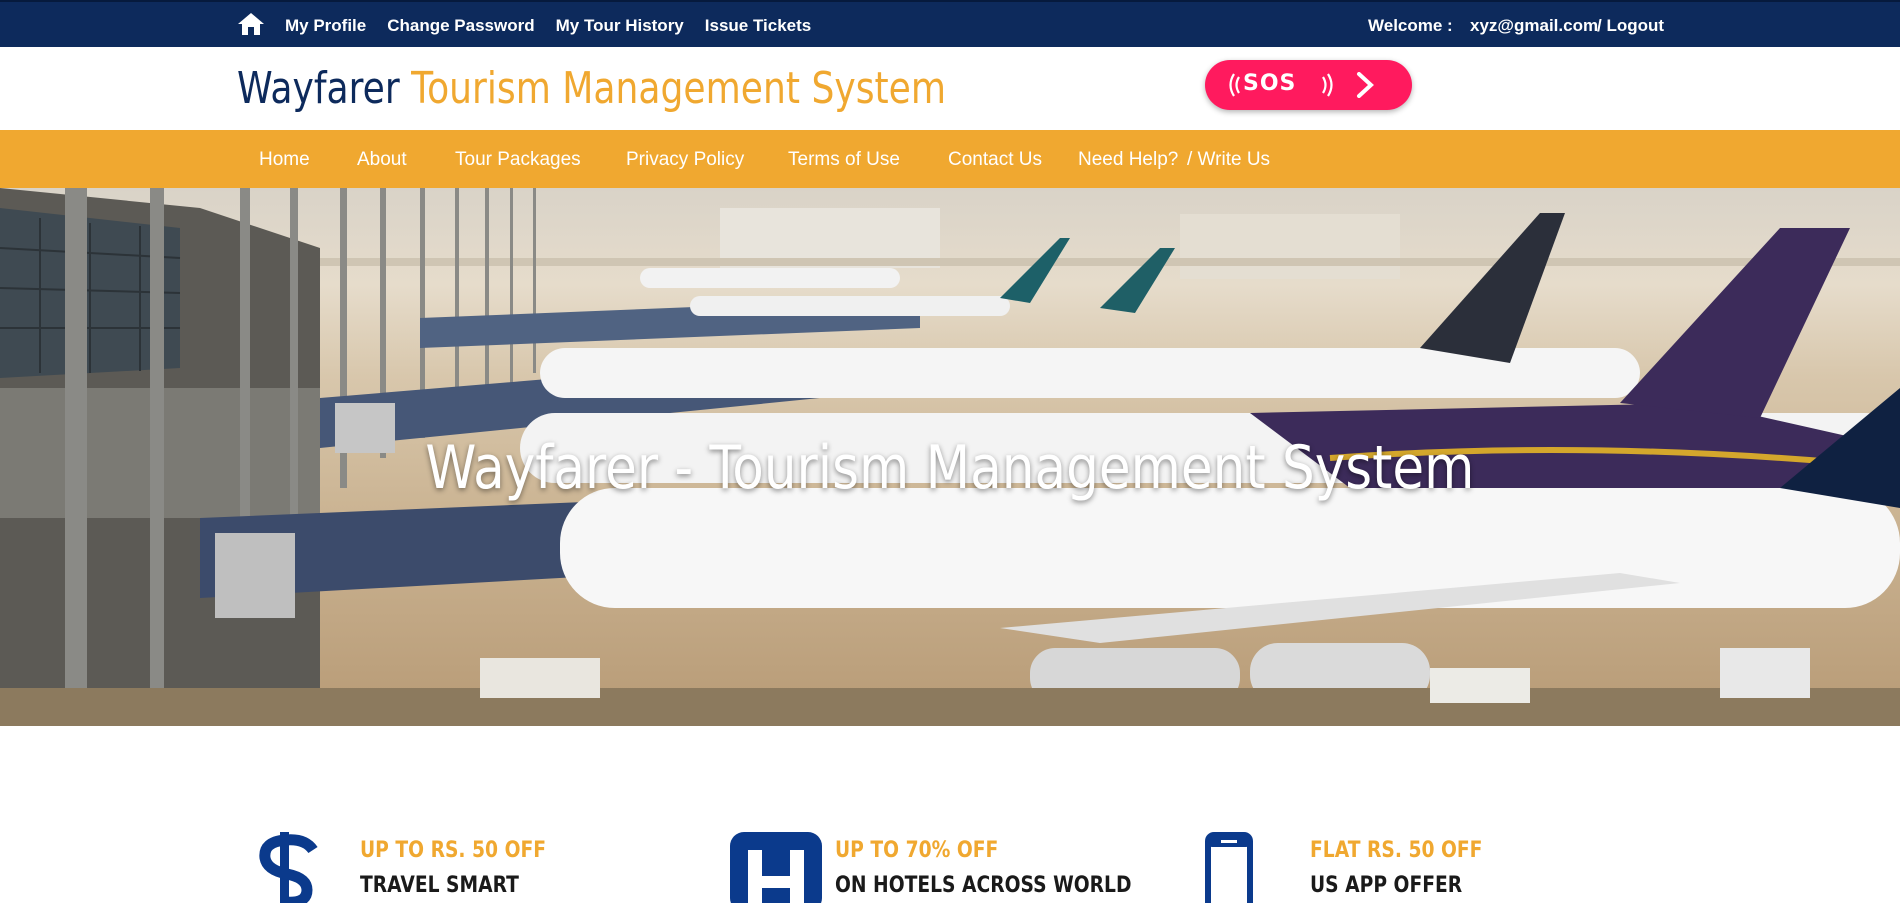 The width and height of the screenshot is (1900, 903). What do you see at coordinates (678, 88) in the screenshot?
I see `logo-name-part2: Tourism Management System` at bounding box center [678, 88].